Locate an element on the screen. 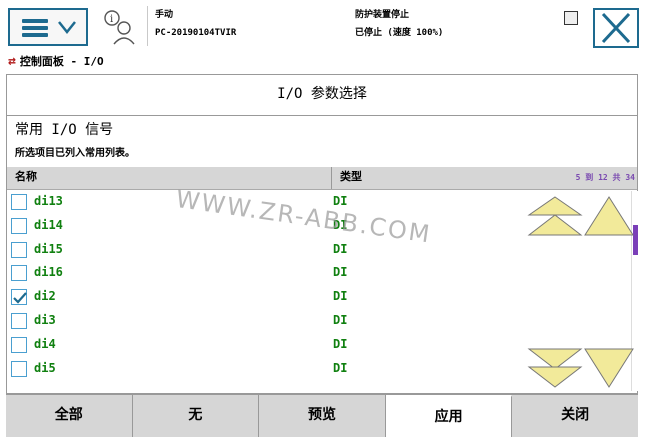 This screenshot has width=646, height=441. scroll-down-button is located at coordinates (609, 368).